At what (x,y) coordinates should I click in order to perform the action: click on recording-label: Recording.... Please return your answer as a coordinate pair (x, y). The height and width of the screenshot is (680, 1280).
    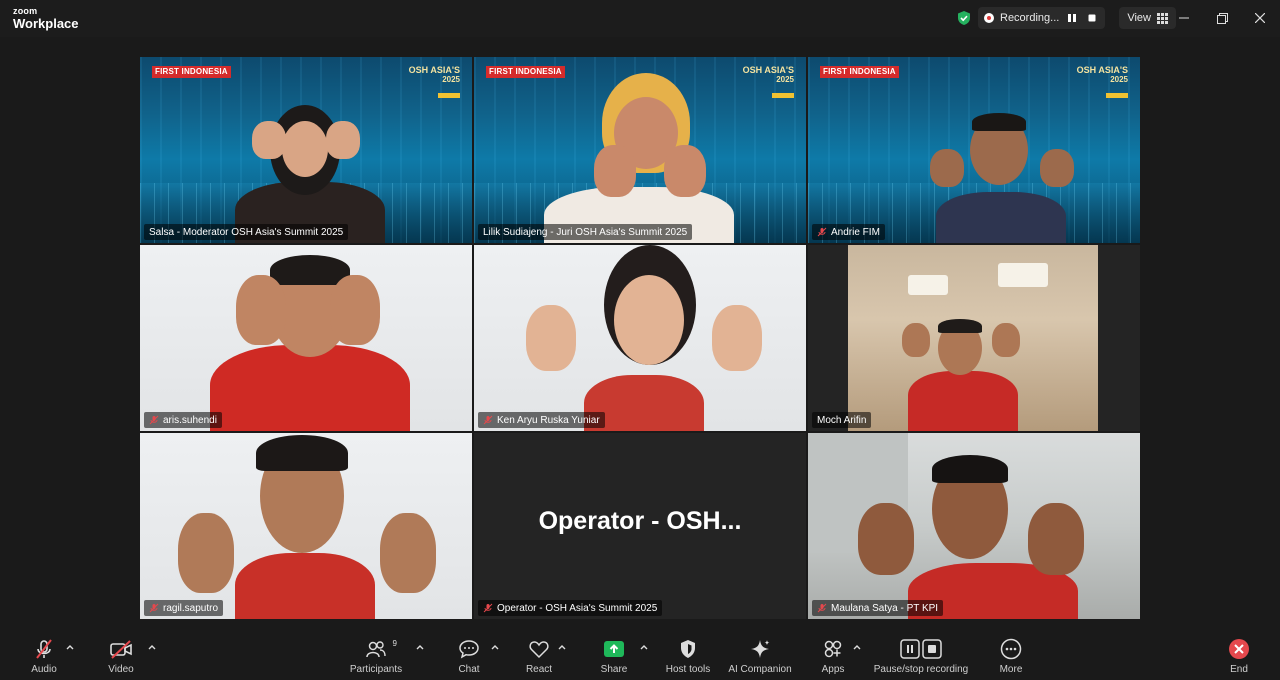
    Looking at the image, I should click on (1030, 18).